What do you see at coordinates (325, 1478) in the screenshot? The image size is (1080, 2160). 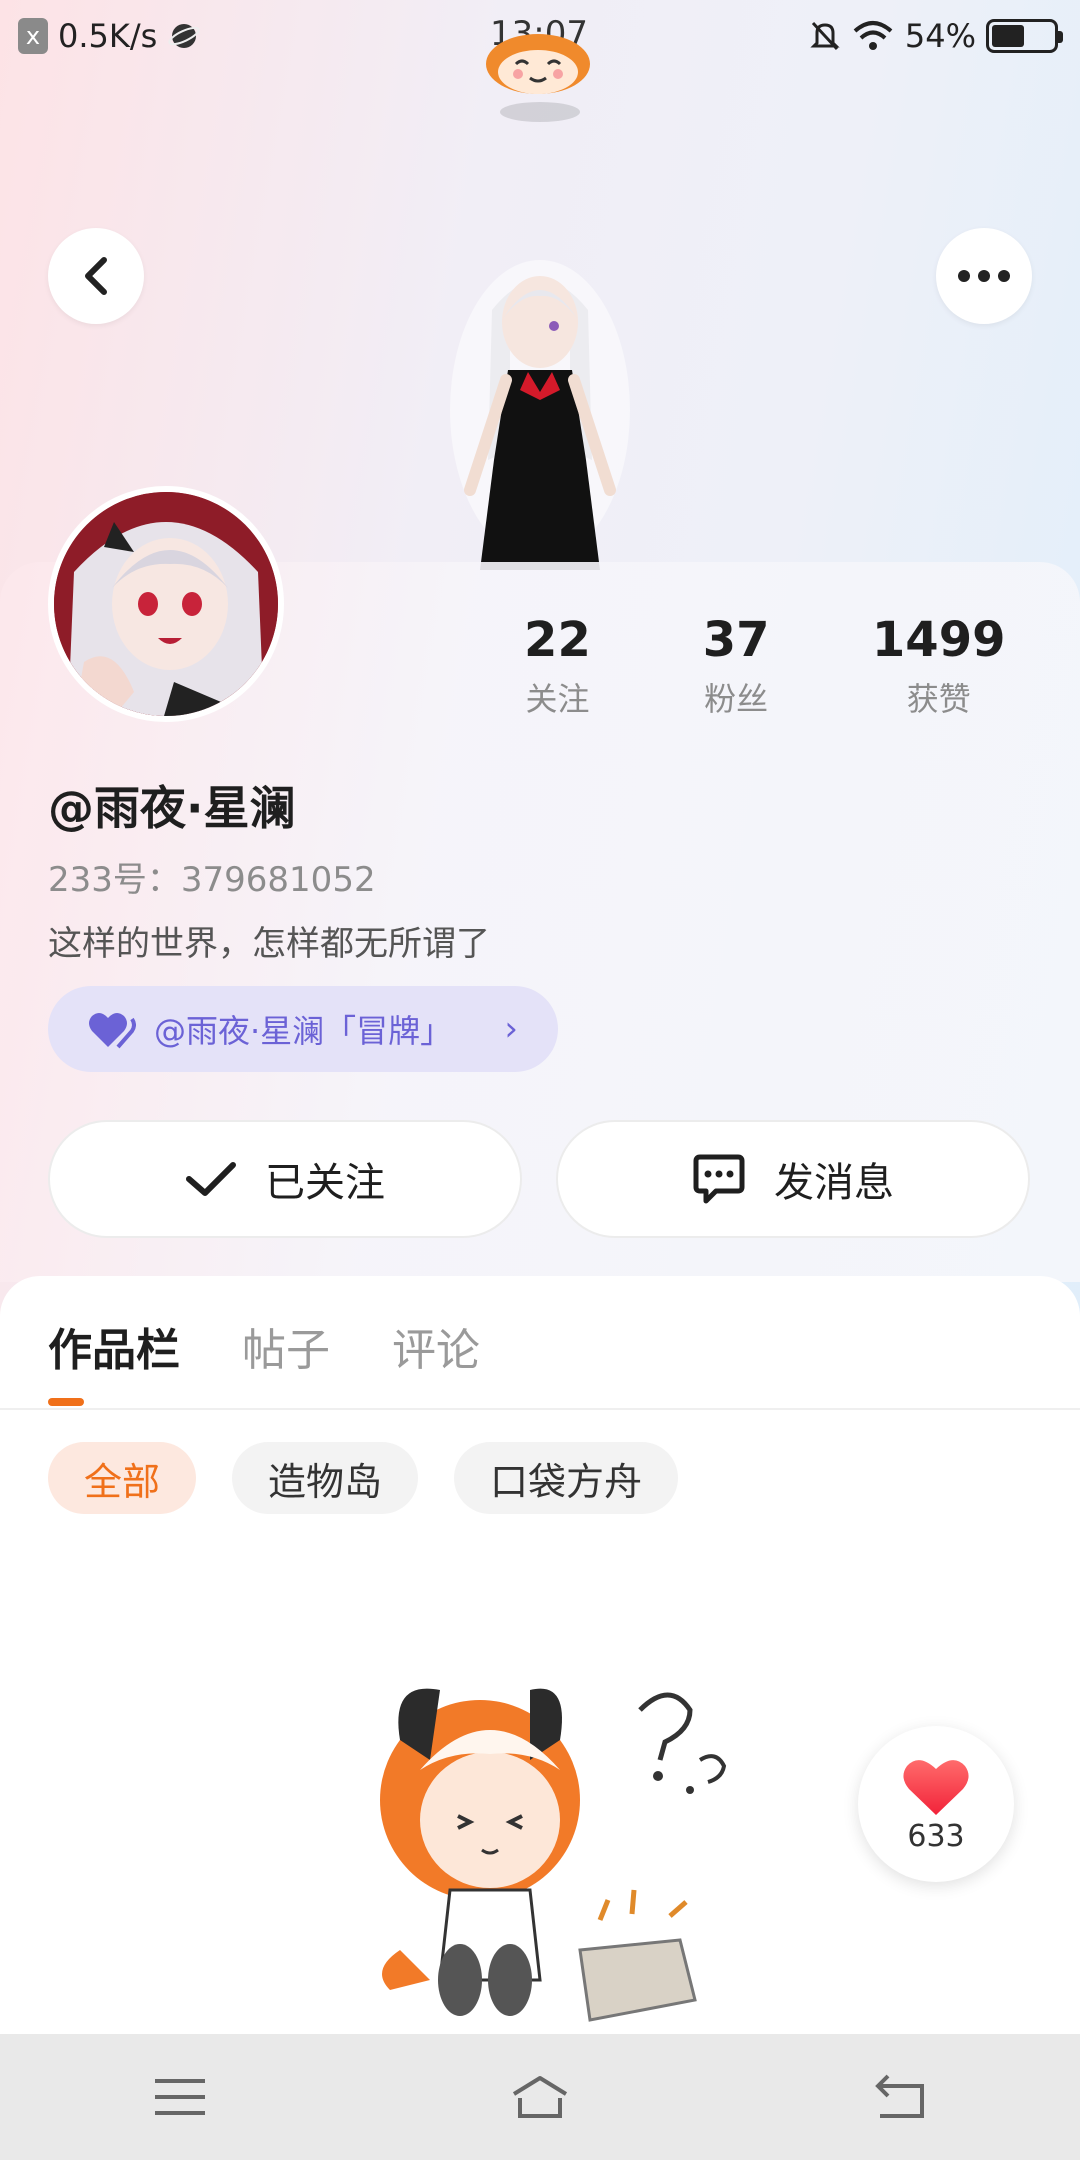 I see `chip-creation-island: 造物岛` at bounding box center [325, 1478].